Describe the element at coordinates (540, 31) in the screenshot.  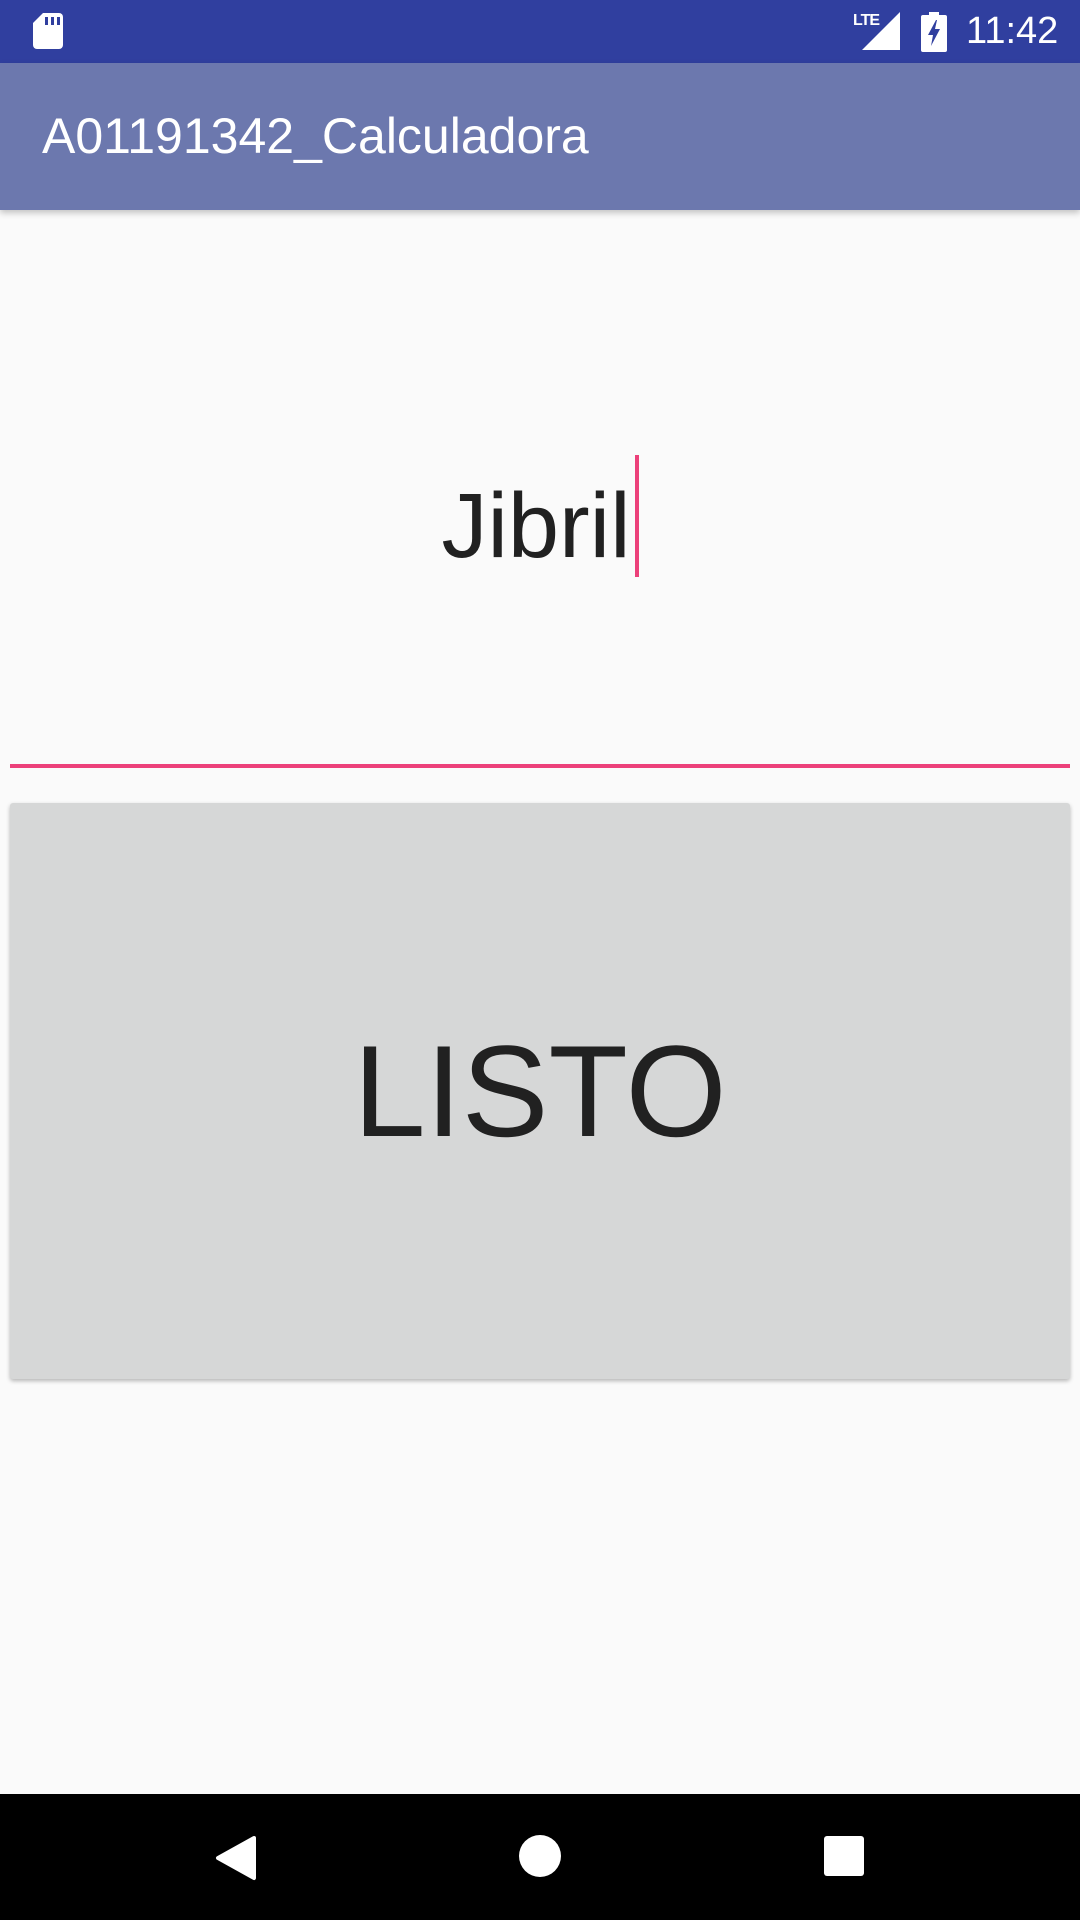
I see `status-bar: LTE 11:42` at that location.